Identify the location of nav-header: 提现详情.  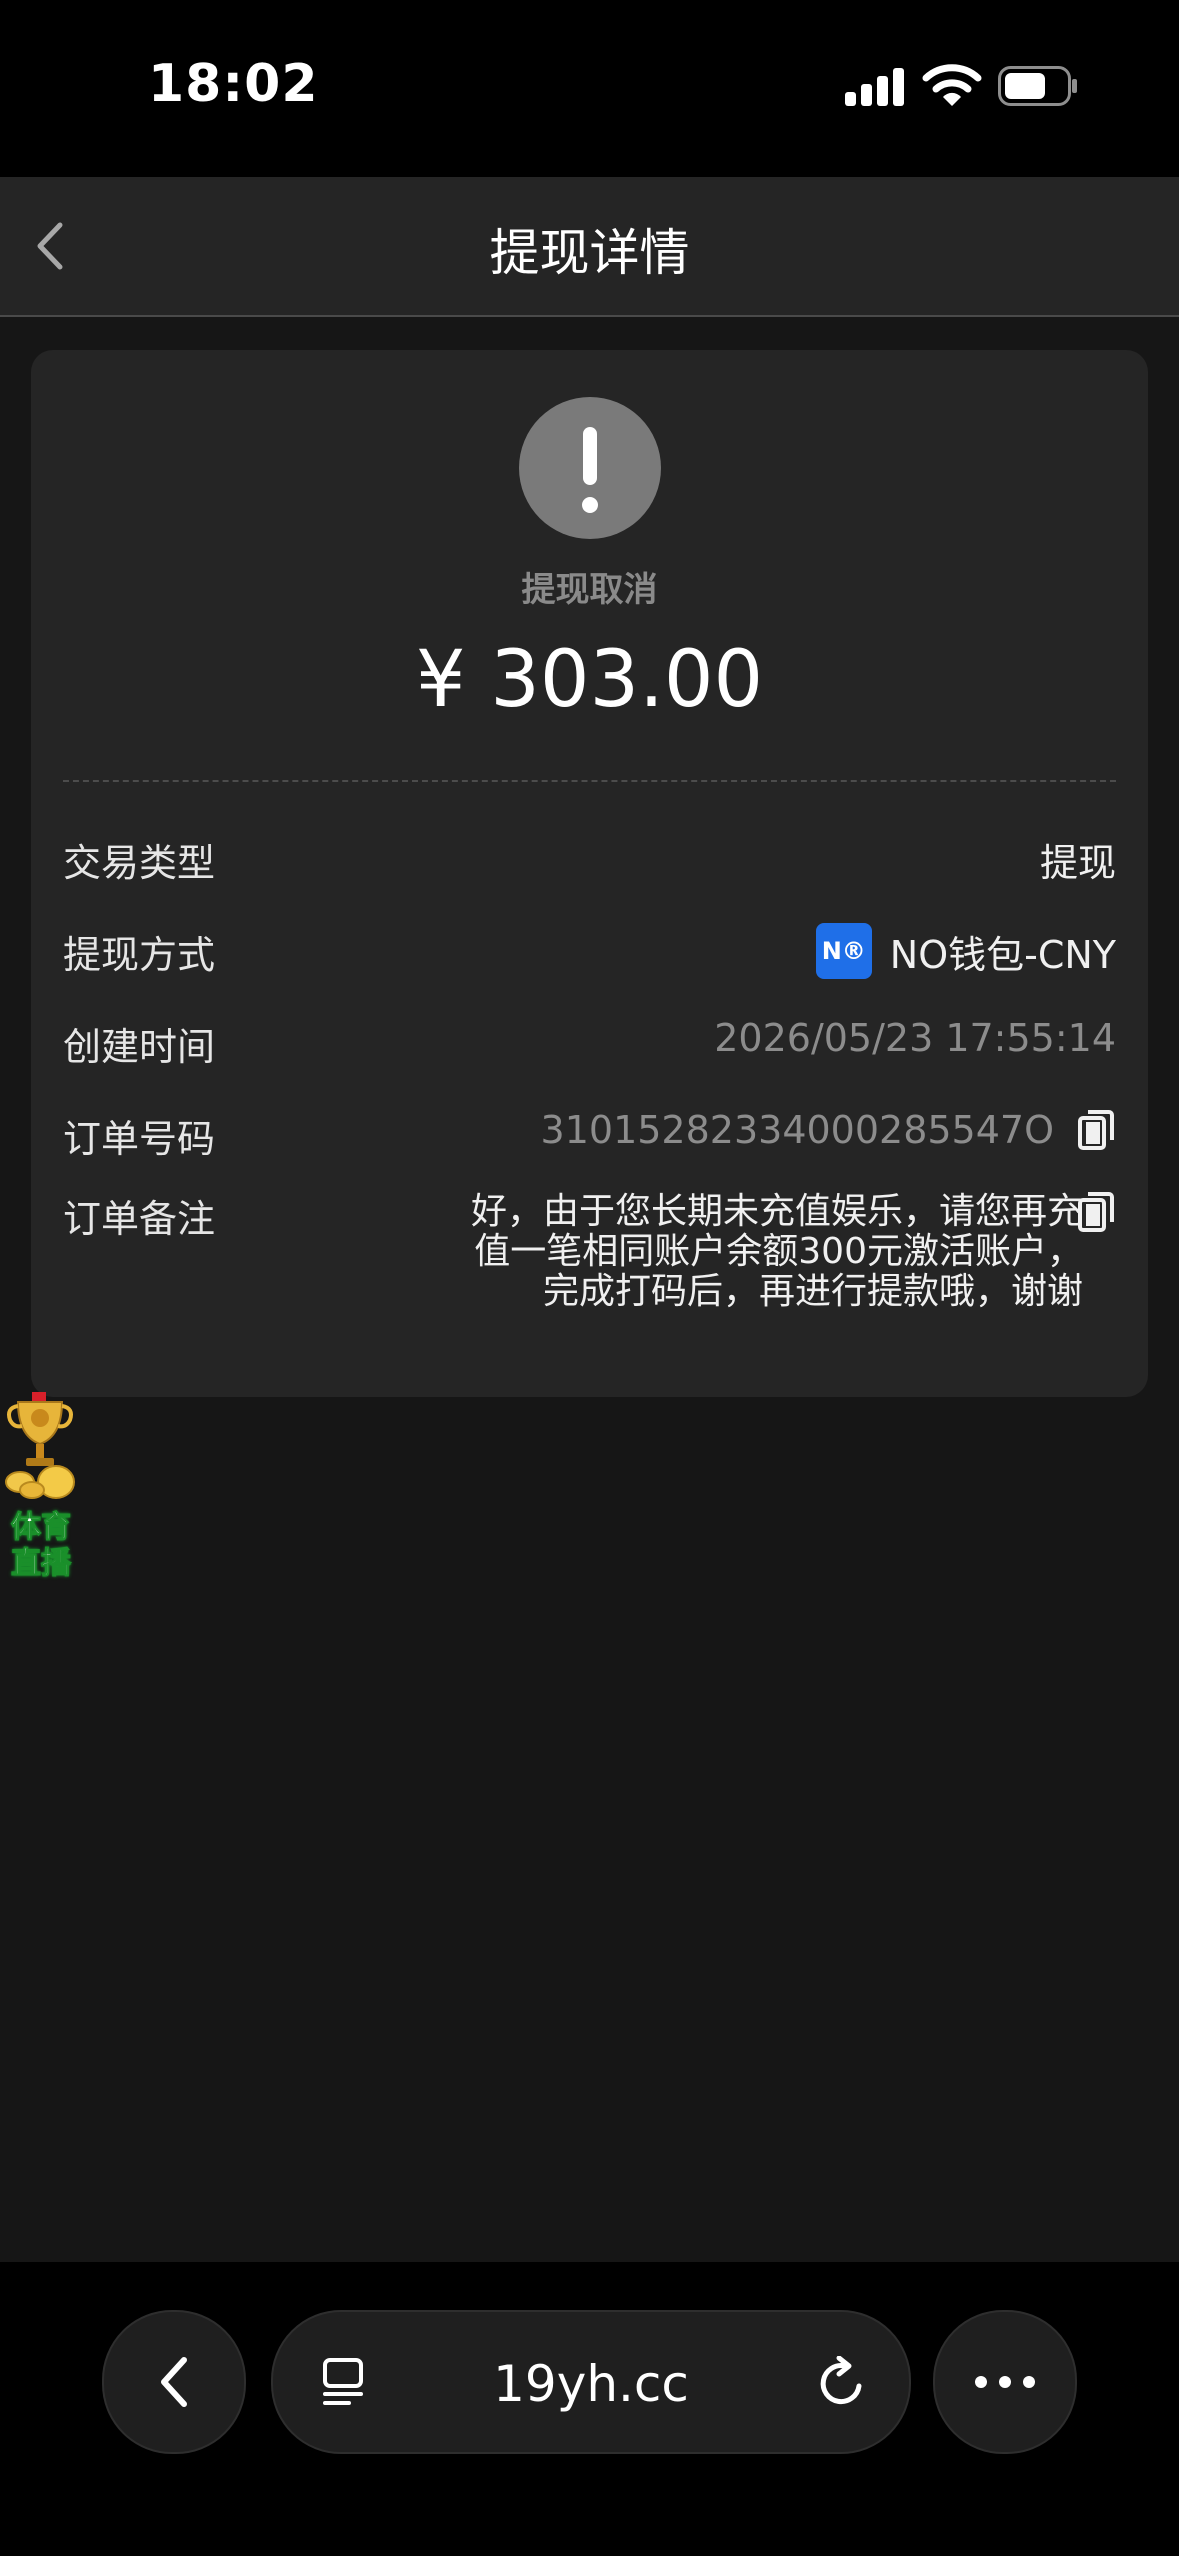
(589, 247).